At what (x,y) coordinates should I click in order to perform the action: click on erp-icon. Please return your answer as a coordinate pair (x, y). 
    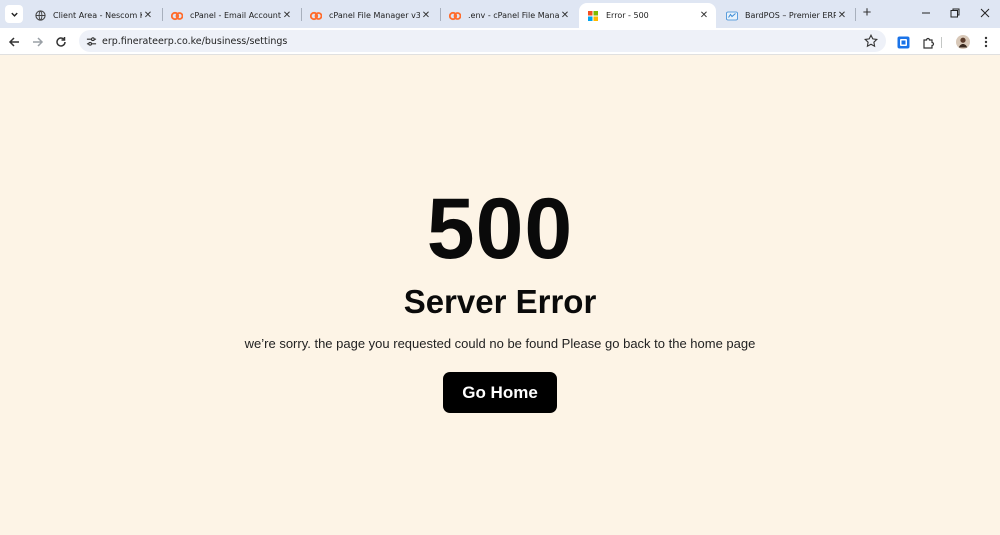
    Looking at the image, I should click on (732, 16).